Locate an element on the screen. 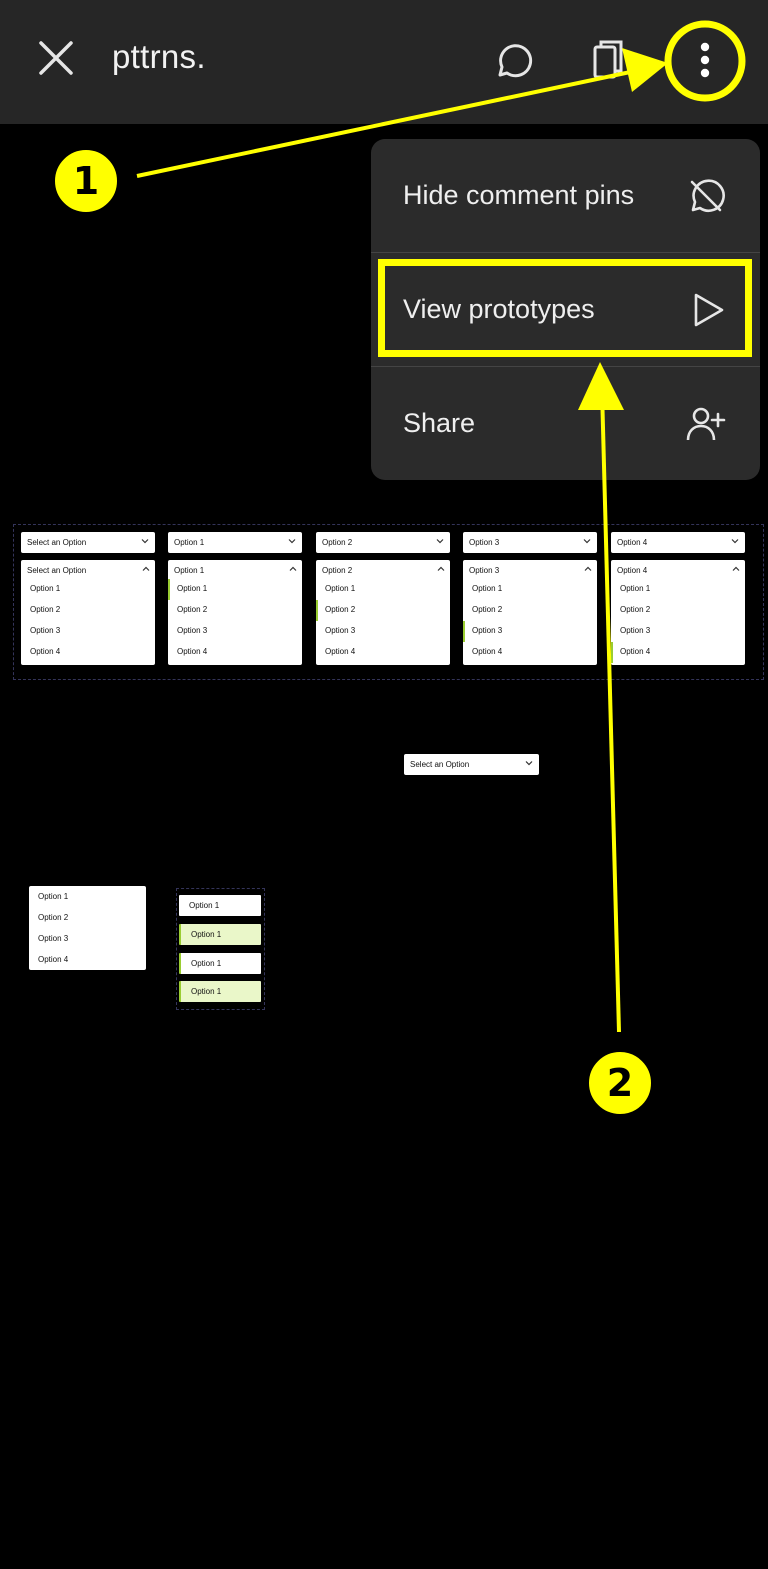  select-closed: Option 1 is located at coordinates (235, 542).